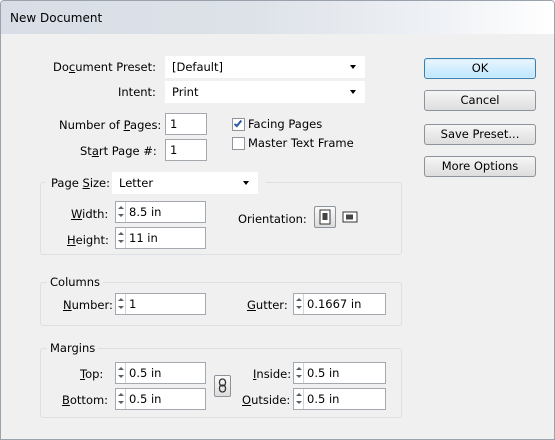 The width and height of the screenshot is (555, 440). Describe the element at coordinates (136, 183) in the screenshot. I see `page-size-value: Letter` at that location.